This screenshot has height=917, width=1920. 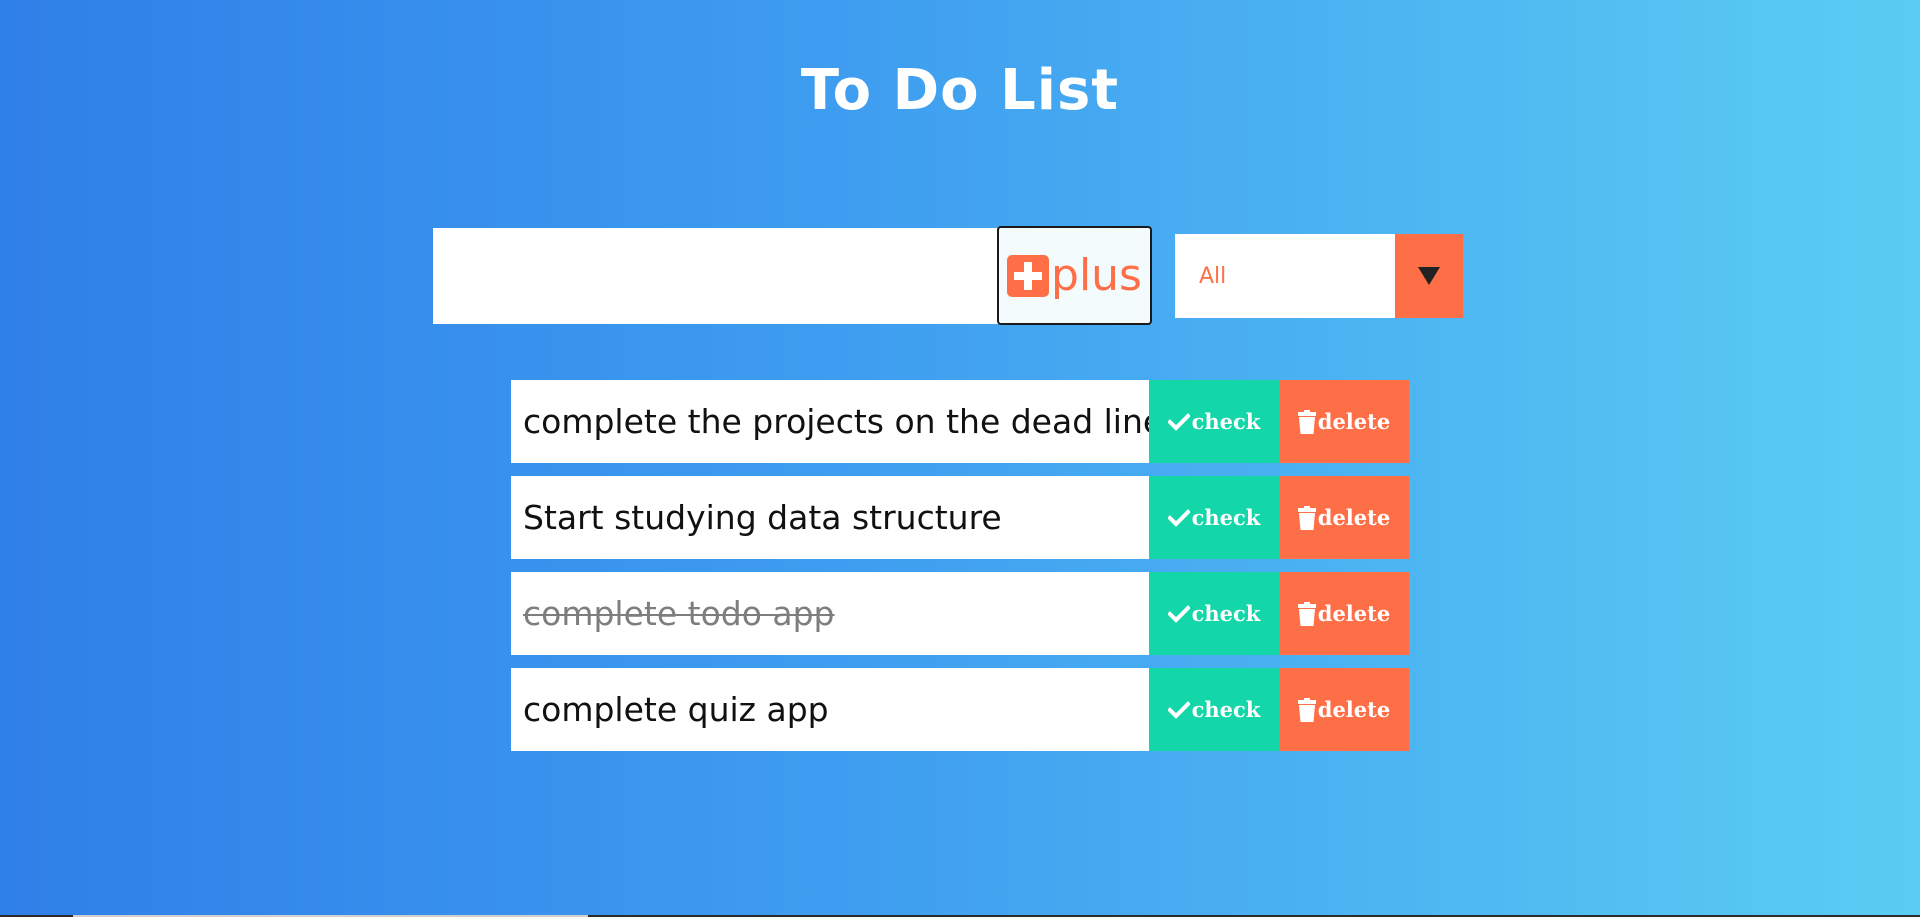 I want to click on page-title: To Do List, so click(x=960, y=90).